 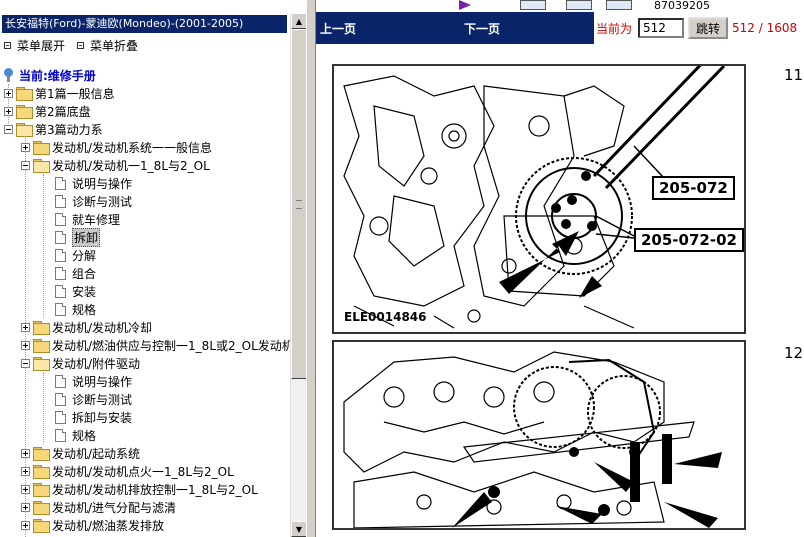 I want to click on collapse-icon, so click(x=81, y=45).